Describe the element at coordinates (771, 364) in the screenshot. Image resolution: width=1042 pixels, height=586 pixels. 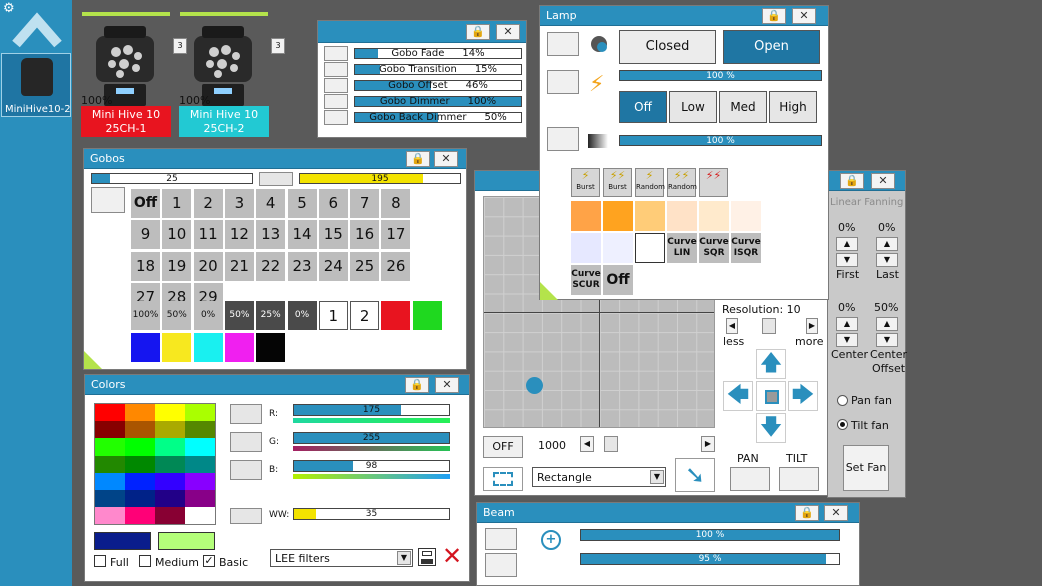
I see `arrow-up-button: 🡅` at that location.